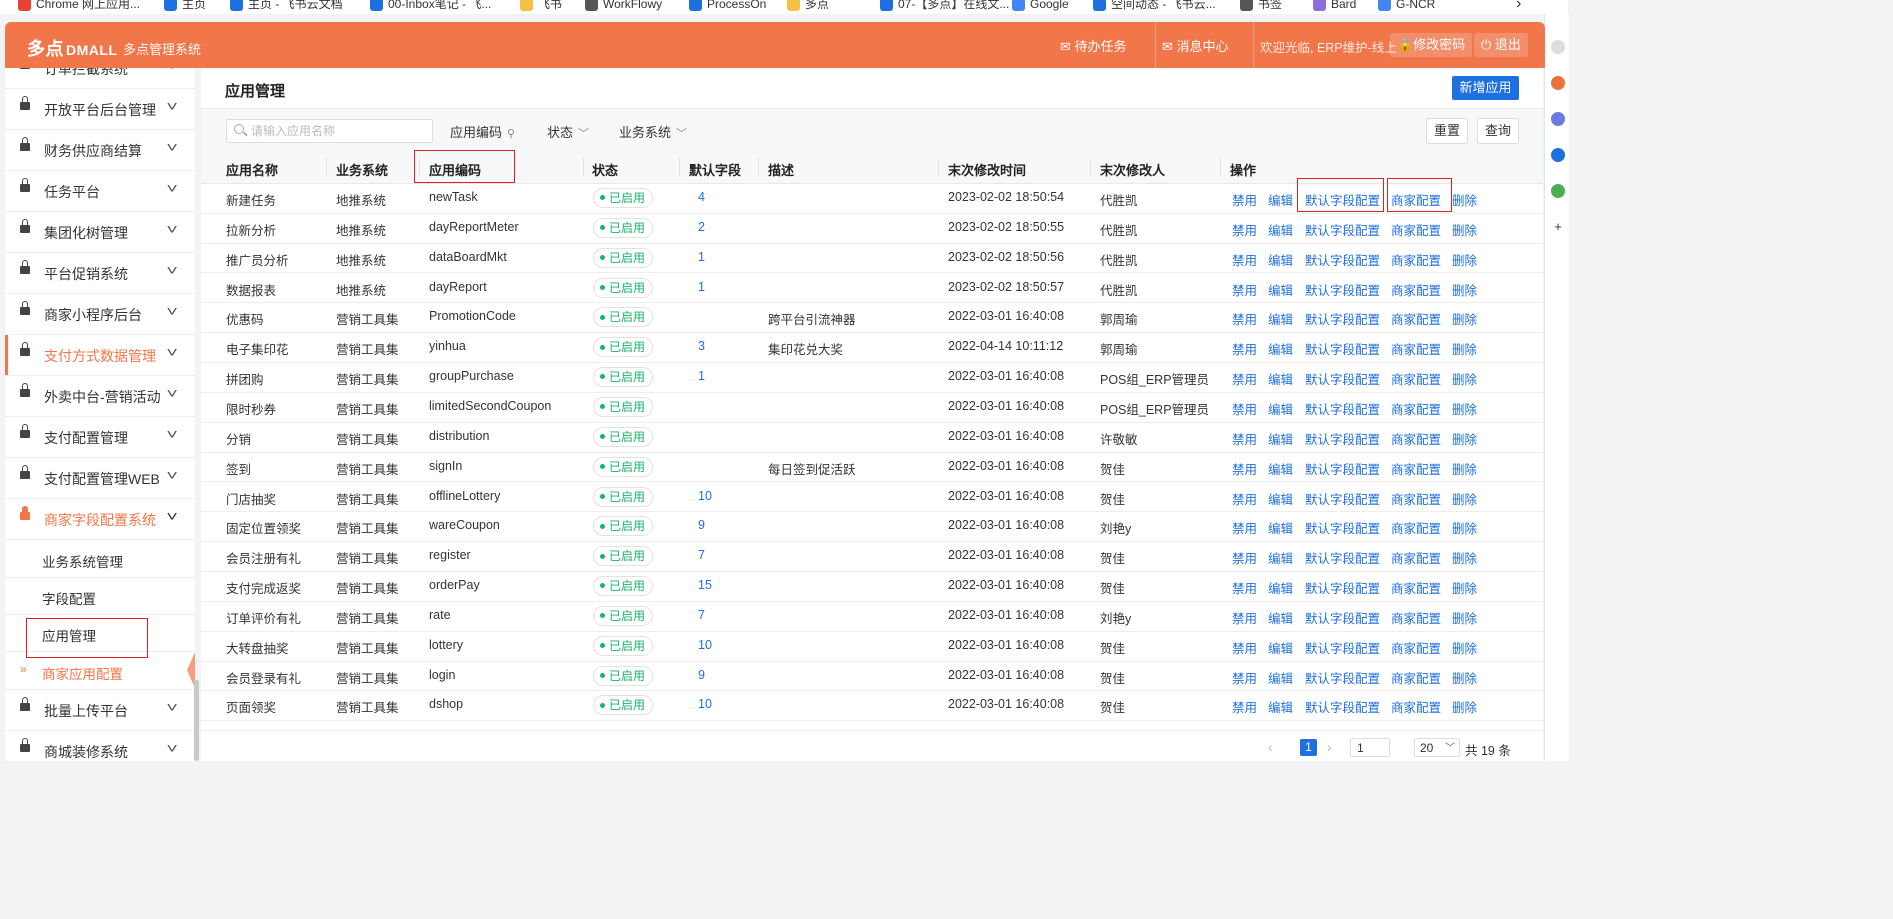 The image size is (1893, 919). Describe the element at coordinates (100, 314) in the screenshot. I see `sidebar-item: 商家小程序后台 ˅` at that location.